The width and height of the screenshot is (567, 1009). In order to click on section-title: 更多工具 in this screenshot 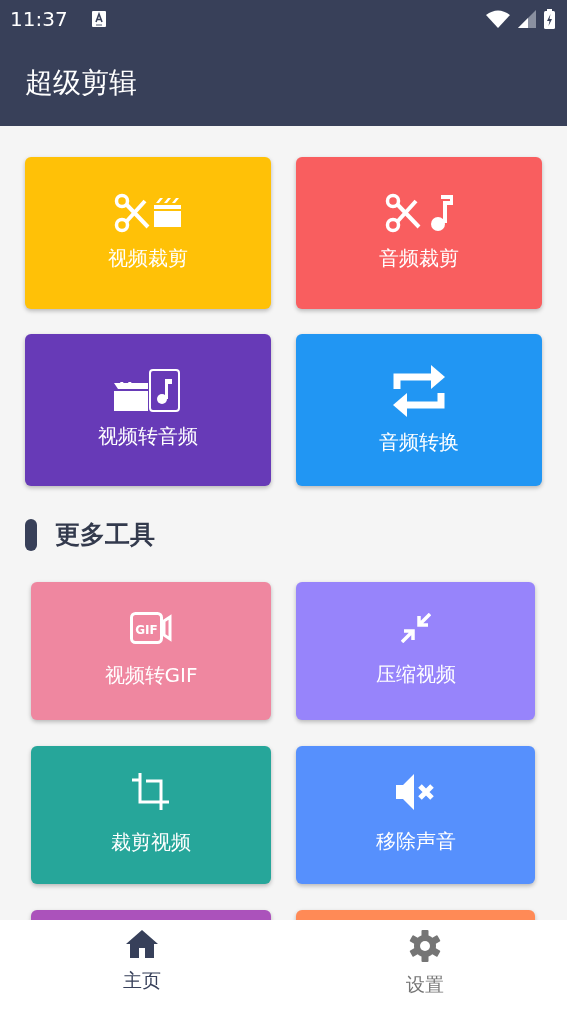, I will do `click(105, 535)`.